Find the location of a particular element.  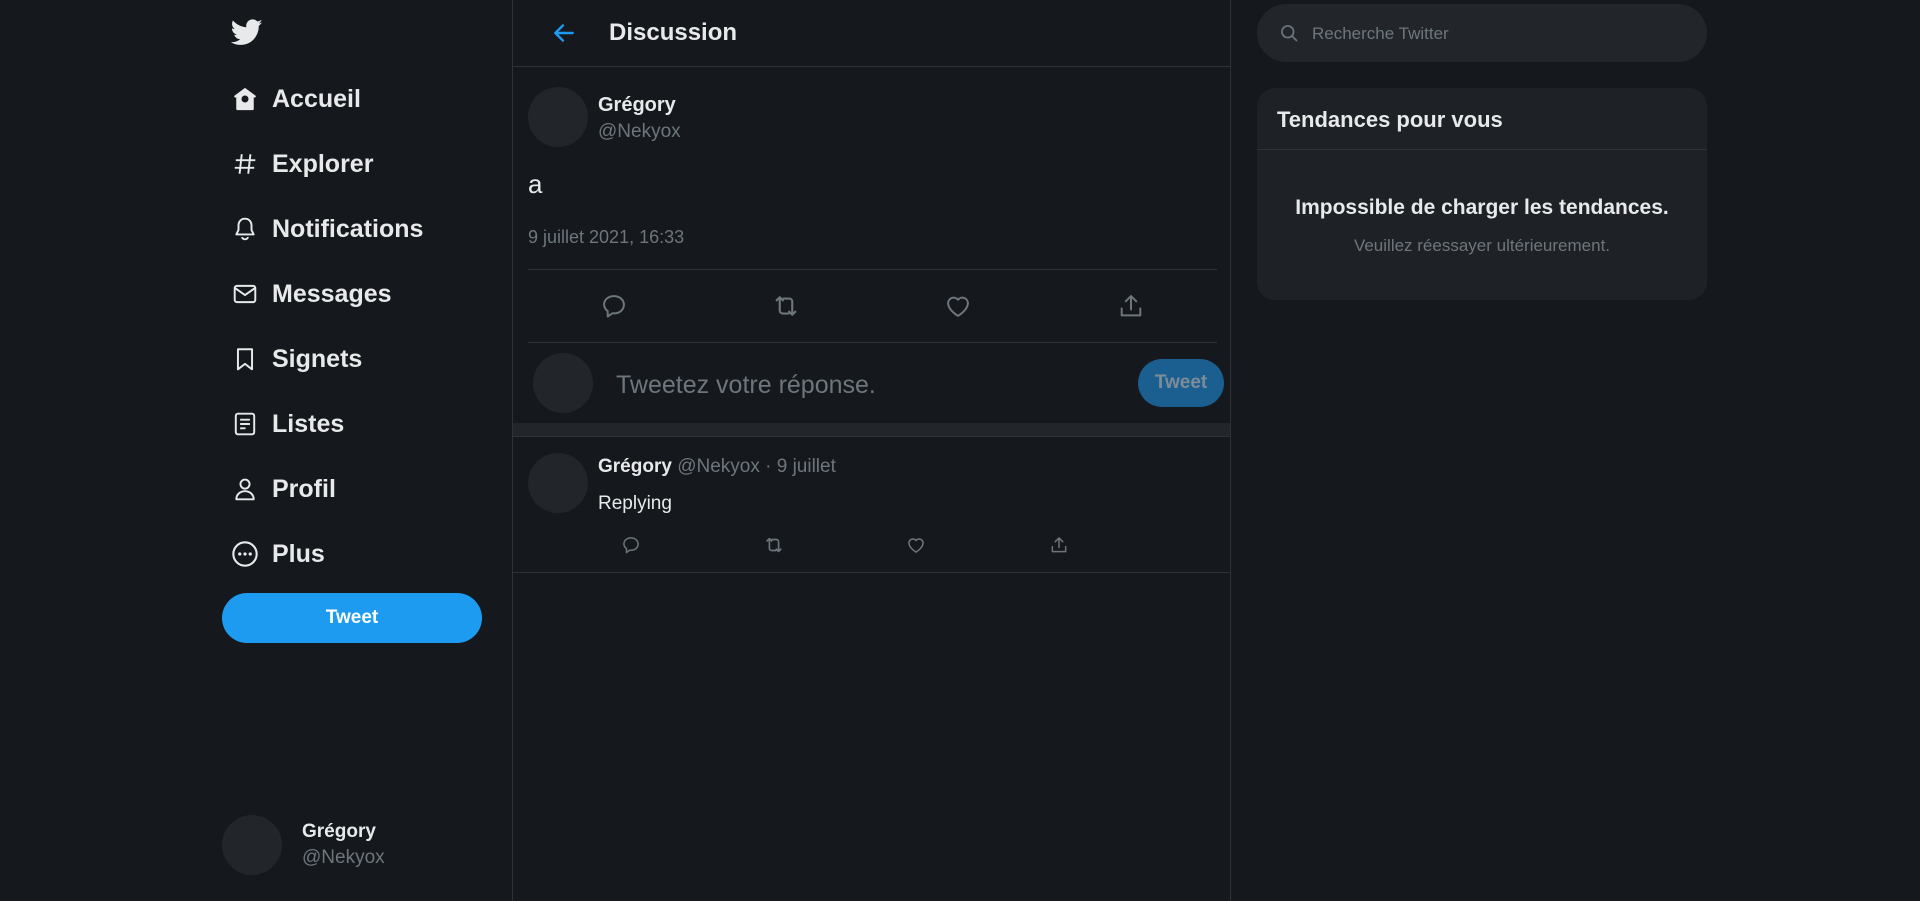

tweet-timestamp: 9 juillet 2021, 16:33 is located at coordinates (606, 237).